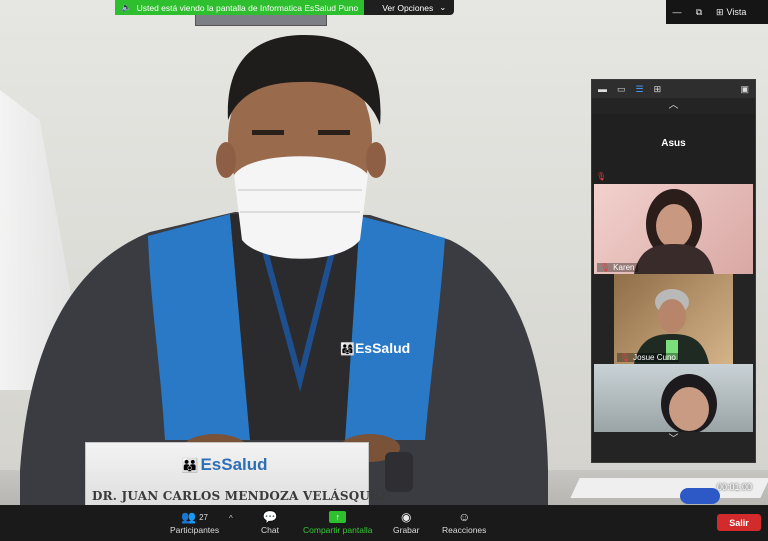 The width and height of the screenshot is (768, 541). I want to click on share-screen-button: ↑ Compartir pantalla, so click(337, 522).